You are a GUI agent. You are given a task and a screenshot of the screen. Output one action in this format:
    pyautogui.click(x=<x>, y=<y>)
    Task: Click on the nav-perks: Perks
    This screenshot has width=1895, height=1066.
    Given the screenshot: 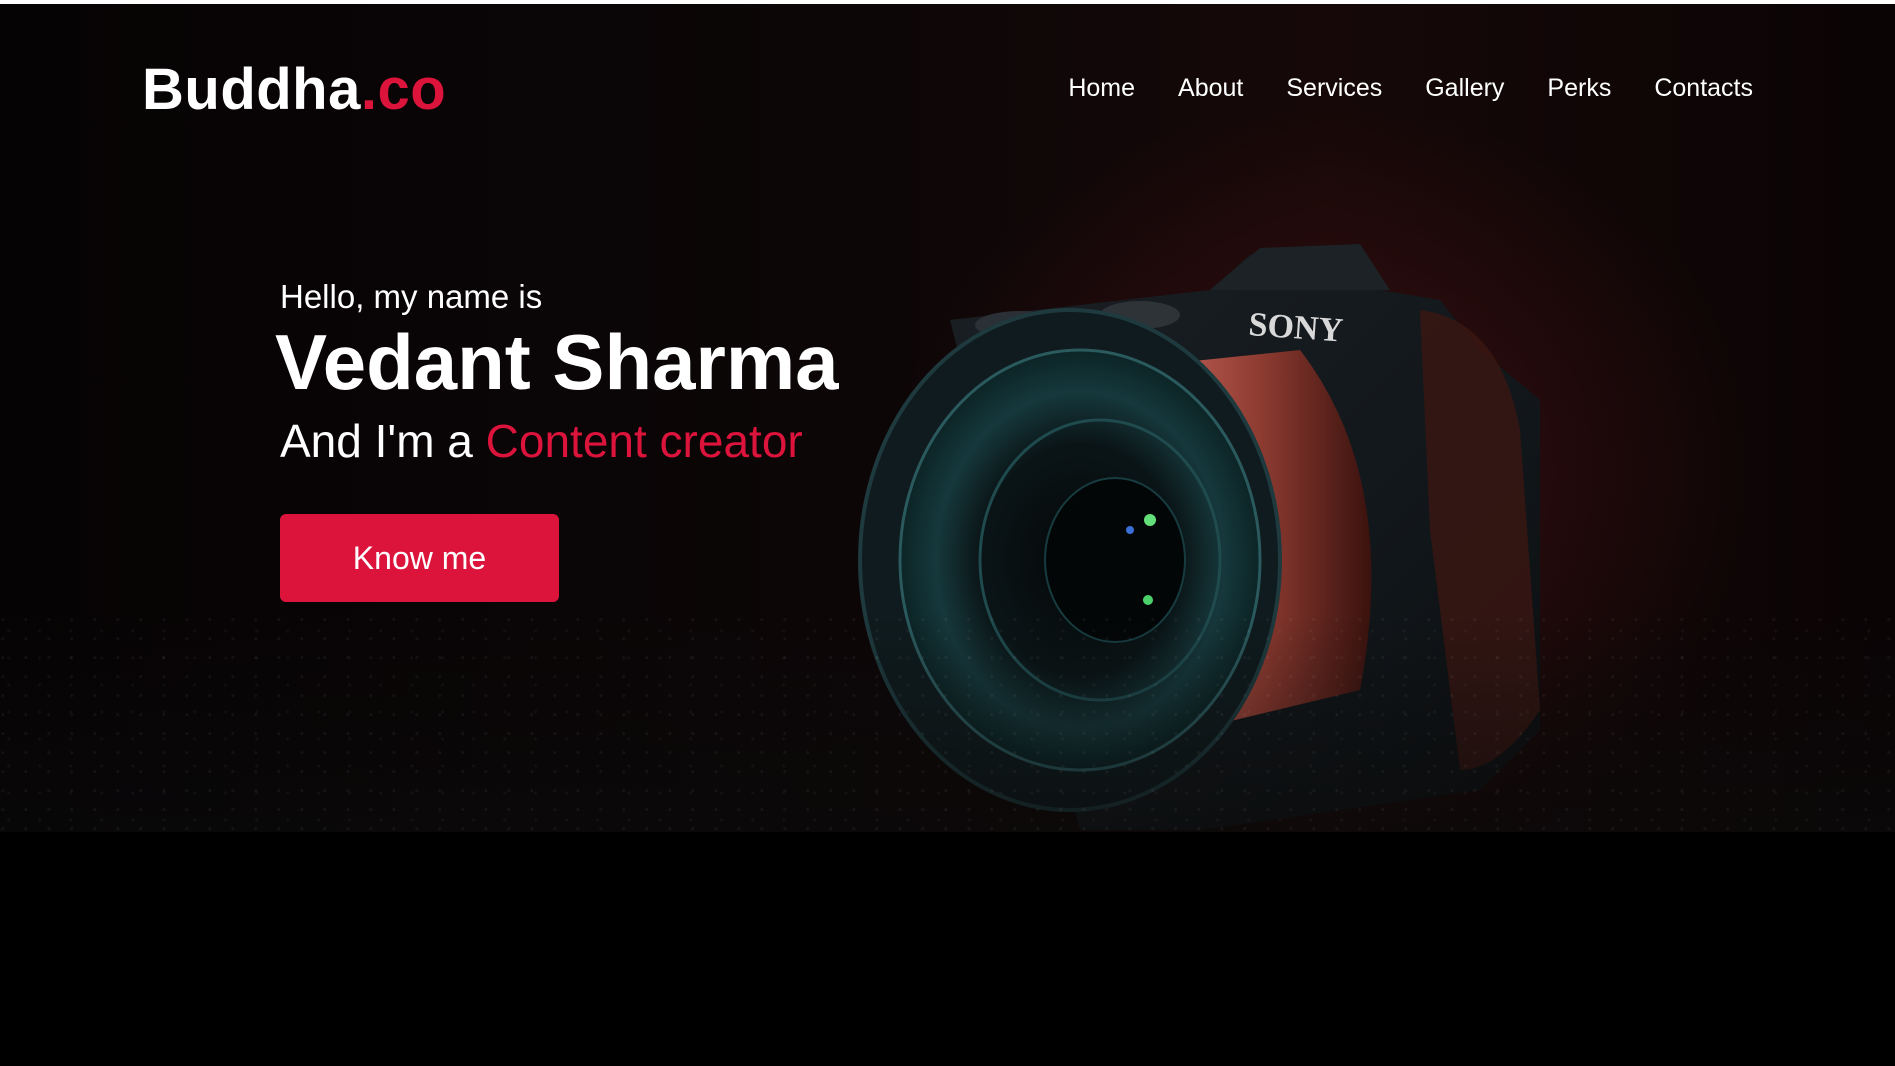 What is the action you would take?
    pyautogui.click(x=1579, y=88)
    